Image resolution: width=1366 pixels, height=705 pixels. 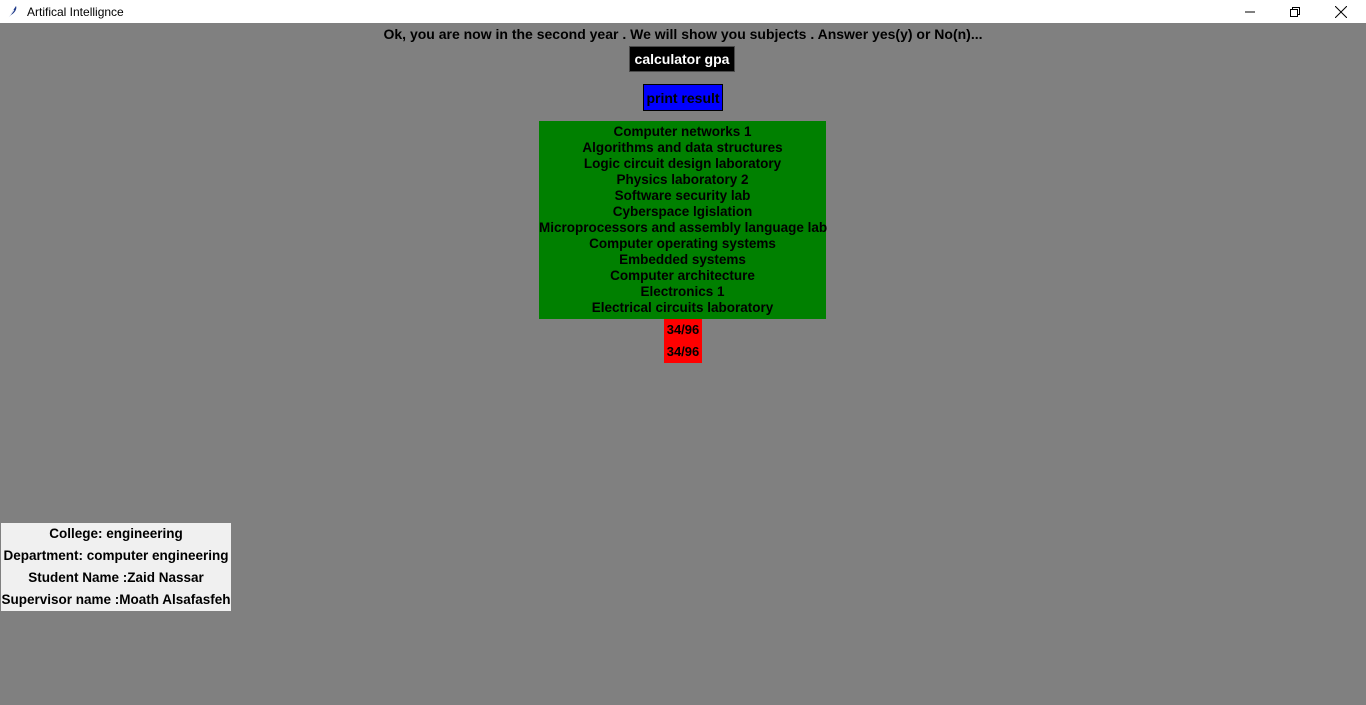 What do you see at coordinates (682, 147) in the screenshot?
I see `subject-item: Algorithms and data structures` at bounding box center [682, 147].